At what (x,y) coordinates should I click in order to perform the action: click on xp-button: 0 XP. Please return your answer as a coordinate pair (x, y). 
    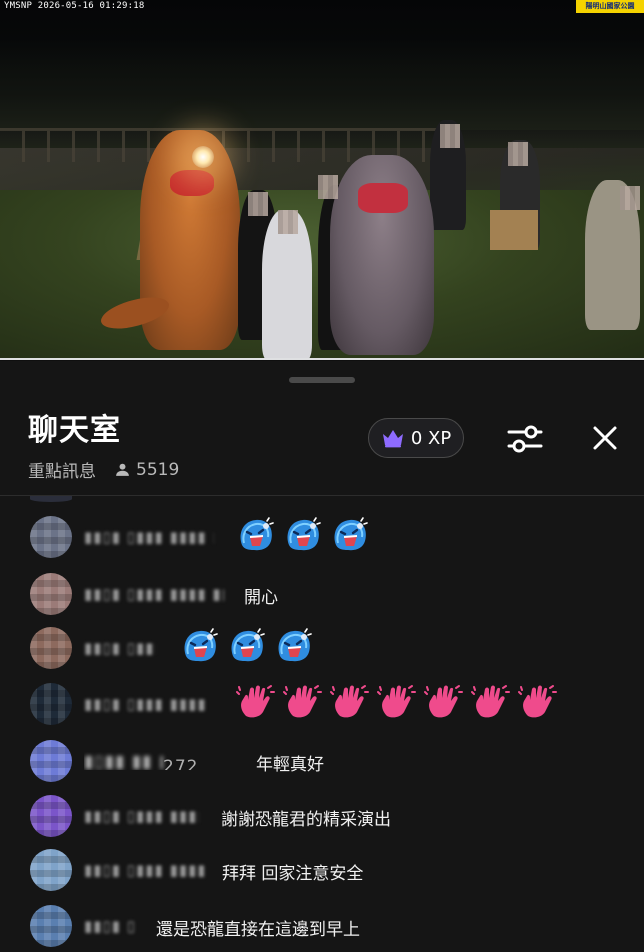
    Looking at the image, I should click on (416, 438).